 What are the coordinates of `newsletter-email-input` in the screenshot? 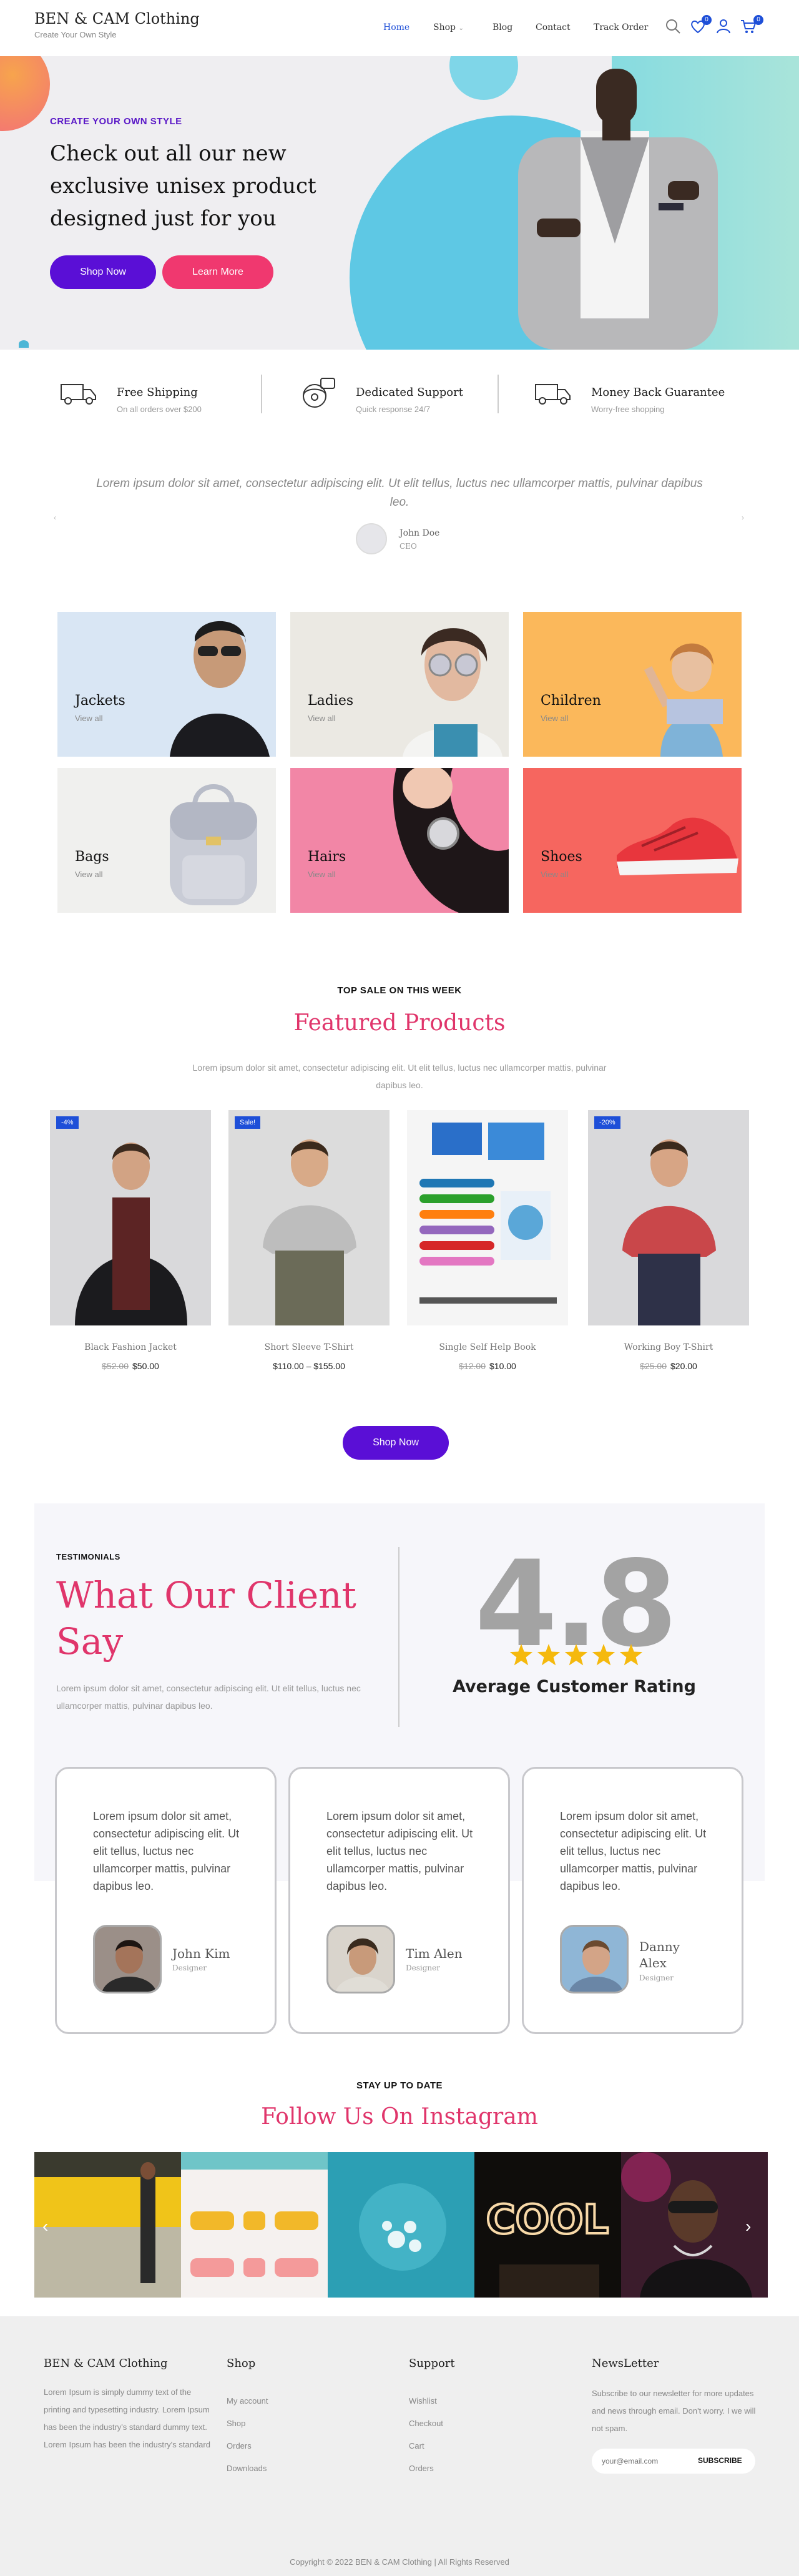 It's located at (646, 2461).